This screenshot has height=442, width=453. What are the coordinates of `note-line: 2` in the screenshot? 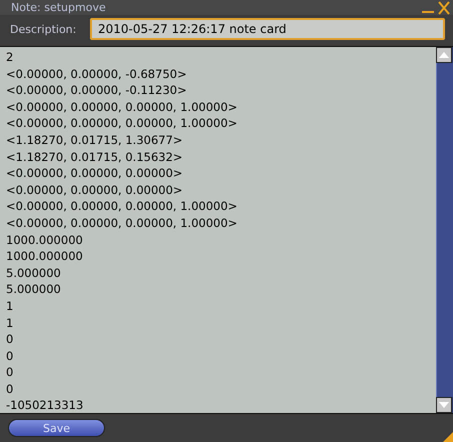 It's located at (10, 57).